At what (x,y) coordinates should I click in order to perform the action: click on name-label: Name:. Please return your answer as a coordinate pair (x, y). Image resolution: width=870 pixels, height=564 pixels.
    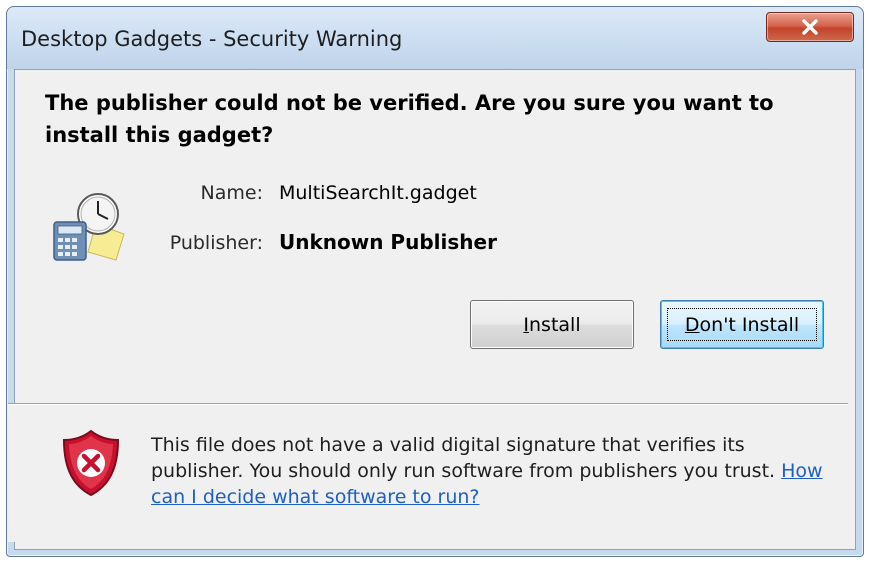
    Looking at the image, I should click on (231, 193).